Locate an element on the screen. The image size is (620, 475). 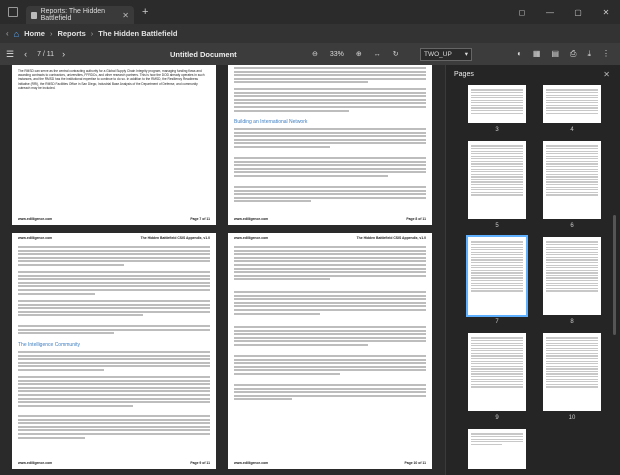
page-10-footer-pagenum: Page 10 of 11 is located at coordinates (415, 463).